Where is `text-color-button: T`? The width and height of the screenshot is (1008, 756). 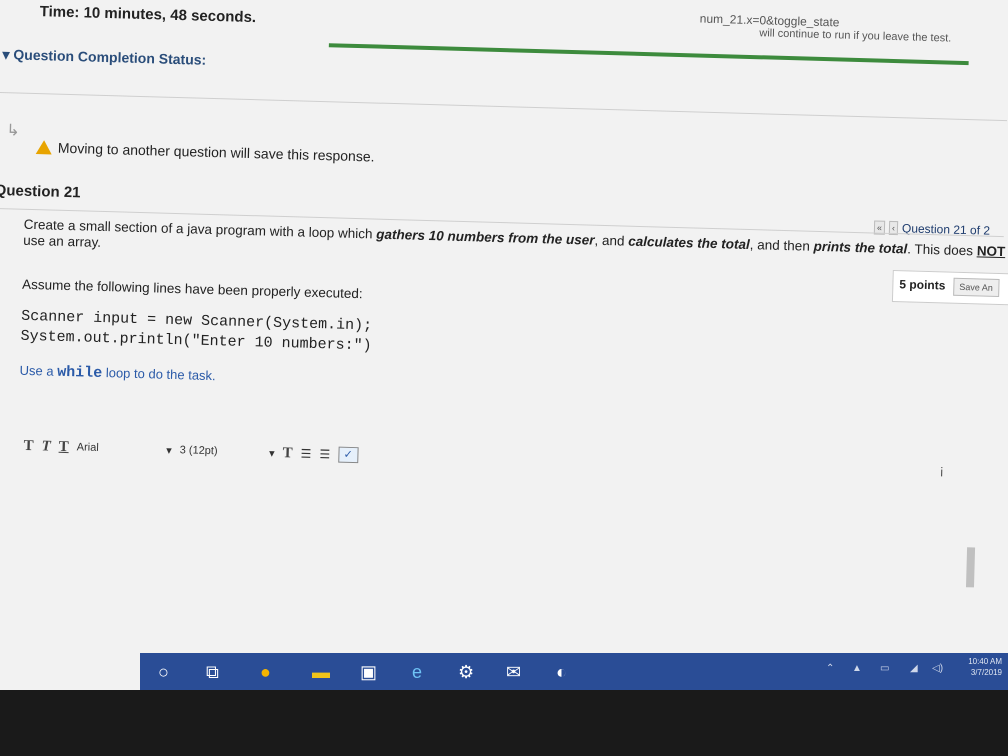 text-color-button: T is located at coordinates (287, 453).